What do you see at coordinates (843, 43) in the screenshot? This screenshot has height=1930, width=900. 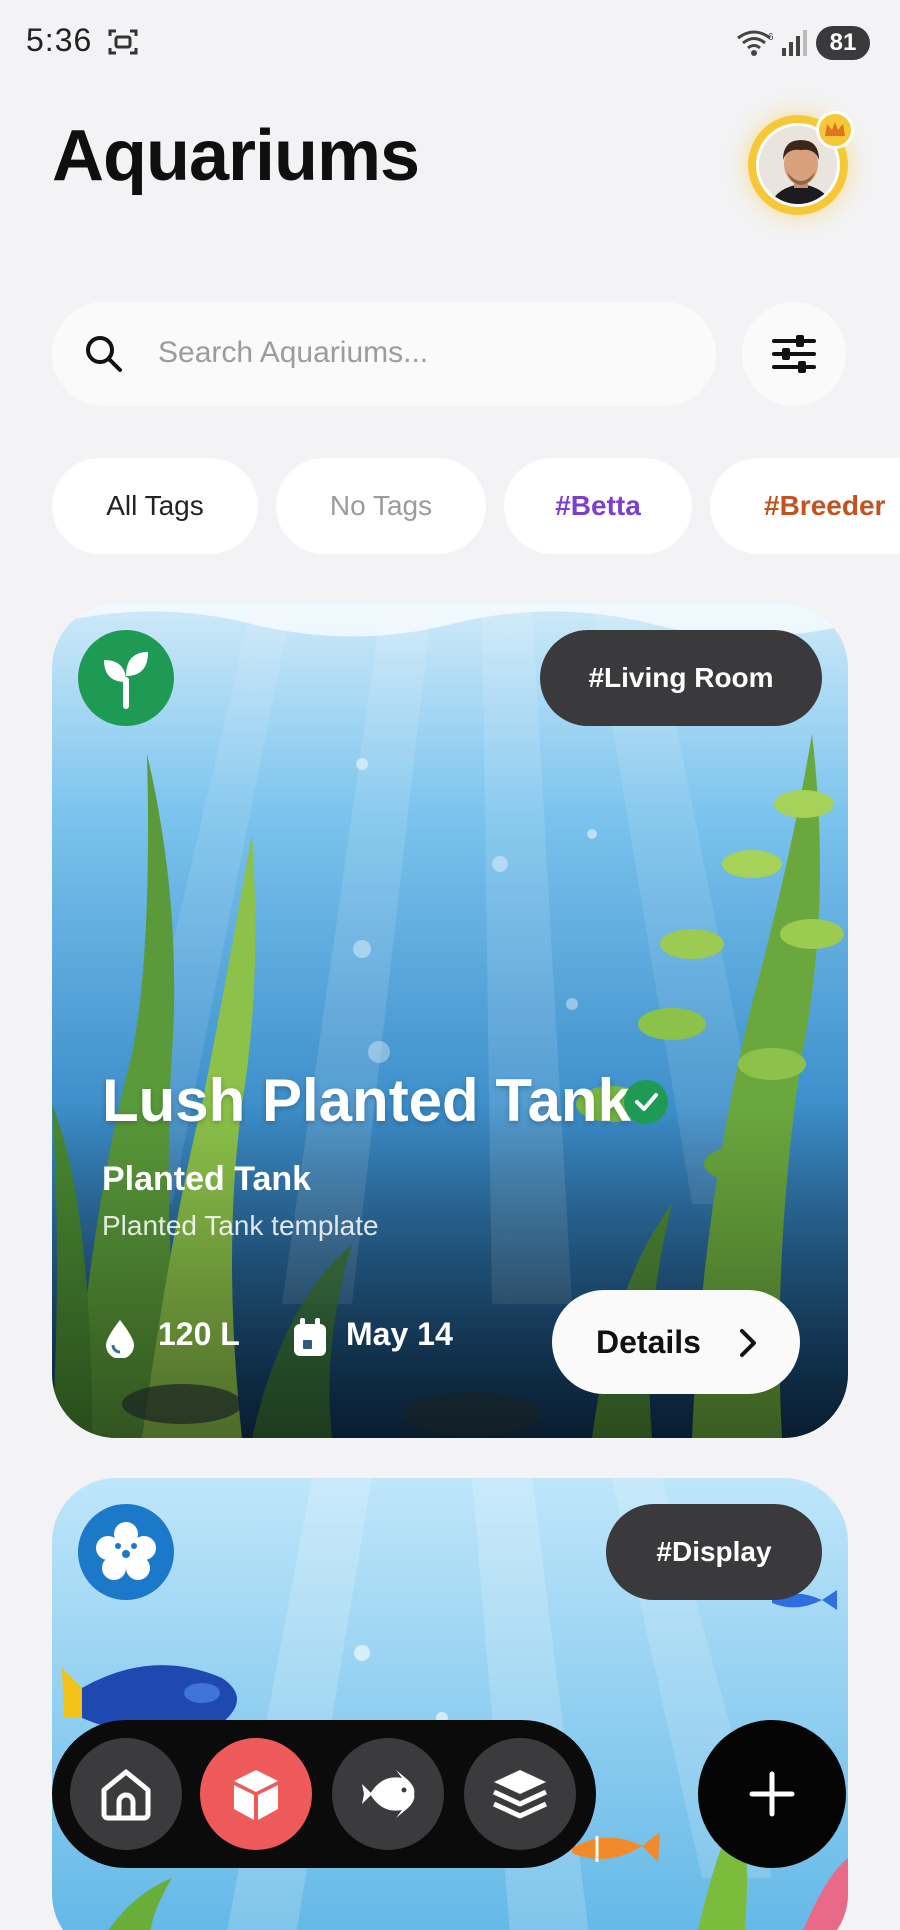 I see `battery-icon: 81` at bounding box center [843, 43].